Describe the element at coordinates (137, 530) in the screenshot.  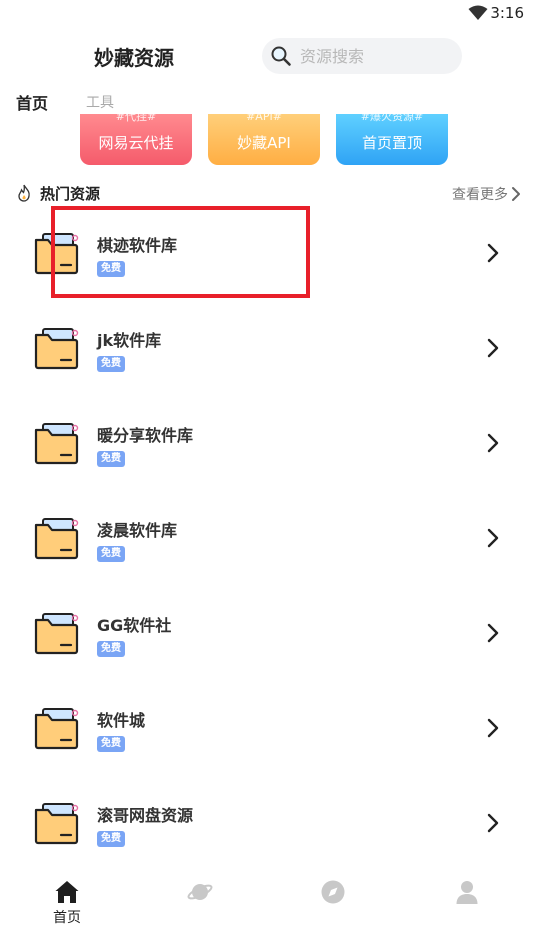
I see `item-name: 凌晨软件库` at that location.